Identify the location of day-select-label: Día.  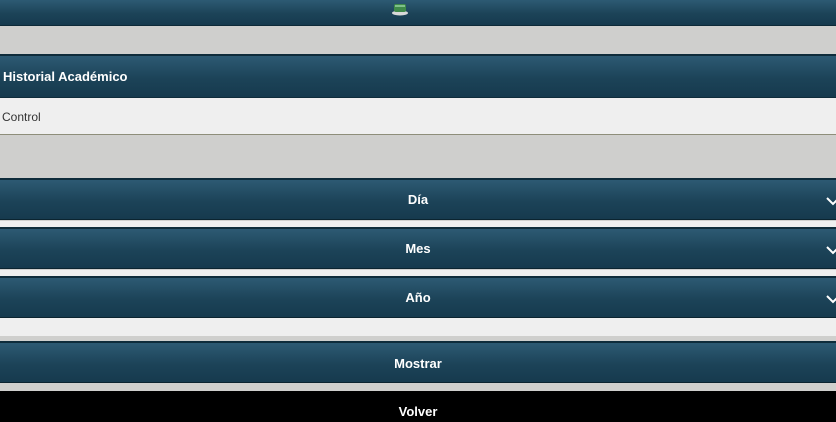
(418, 199).